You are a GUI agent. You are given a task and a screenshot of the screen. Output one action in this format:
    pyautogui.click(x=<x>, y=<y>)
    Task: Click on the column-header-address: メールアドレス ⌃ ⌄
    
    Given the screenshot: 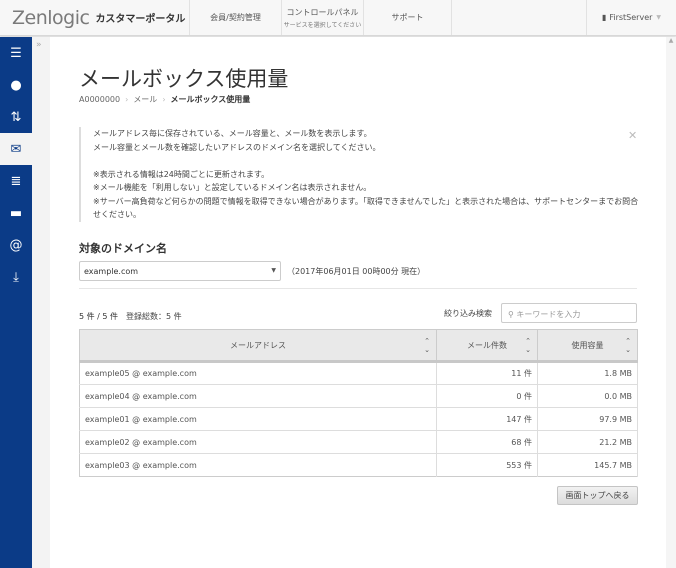 What is the action you would take?
    pyautogui.click(x=258, y=346)
    